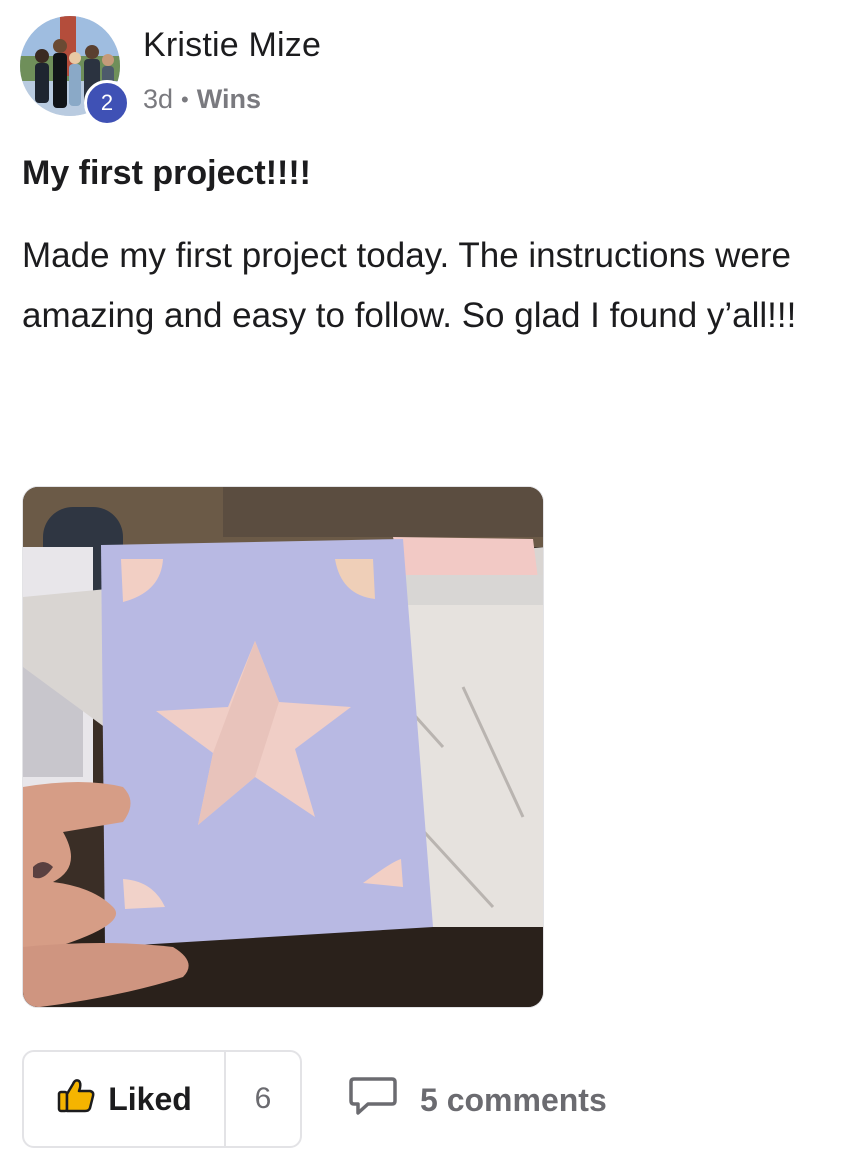 Image resolution: width=846 pixels, height=1164 pixels. What do you see at coordinates (166, 173) in the screenshot?
I see `post-title: My first project!!!!` at bounding box center [166, 173].